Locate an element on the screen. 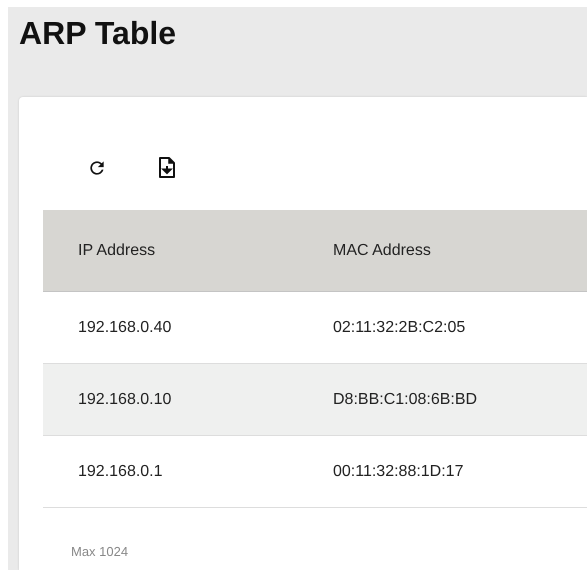  page-title: ARP Table is located at coordinates (98, 33).